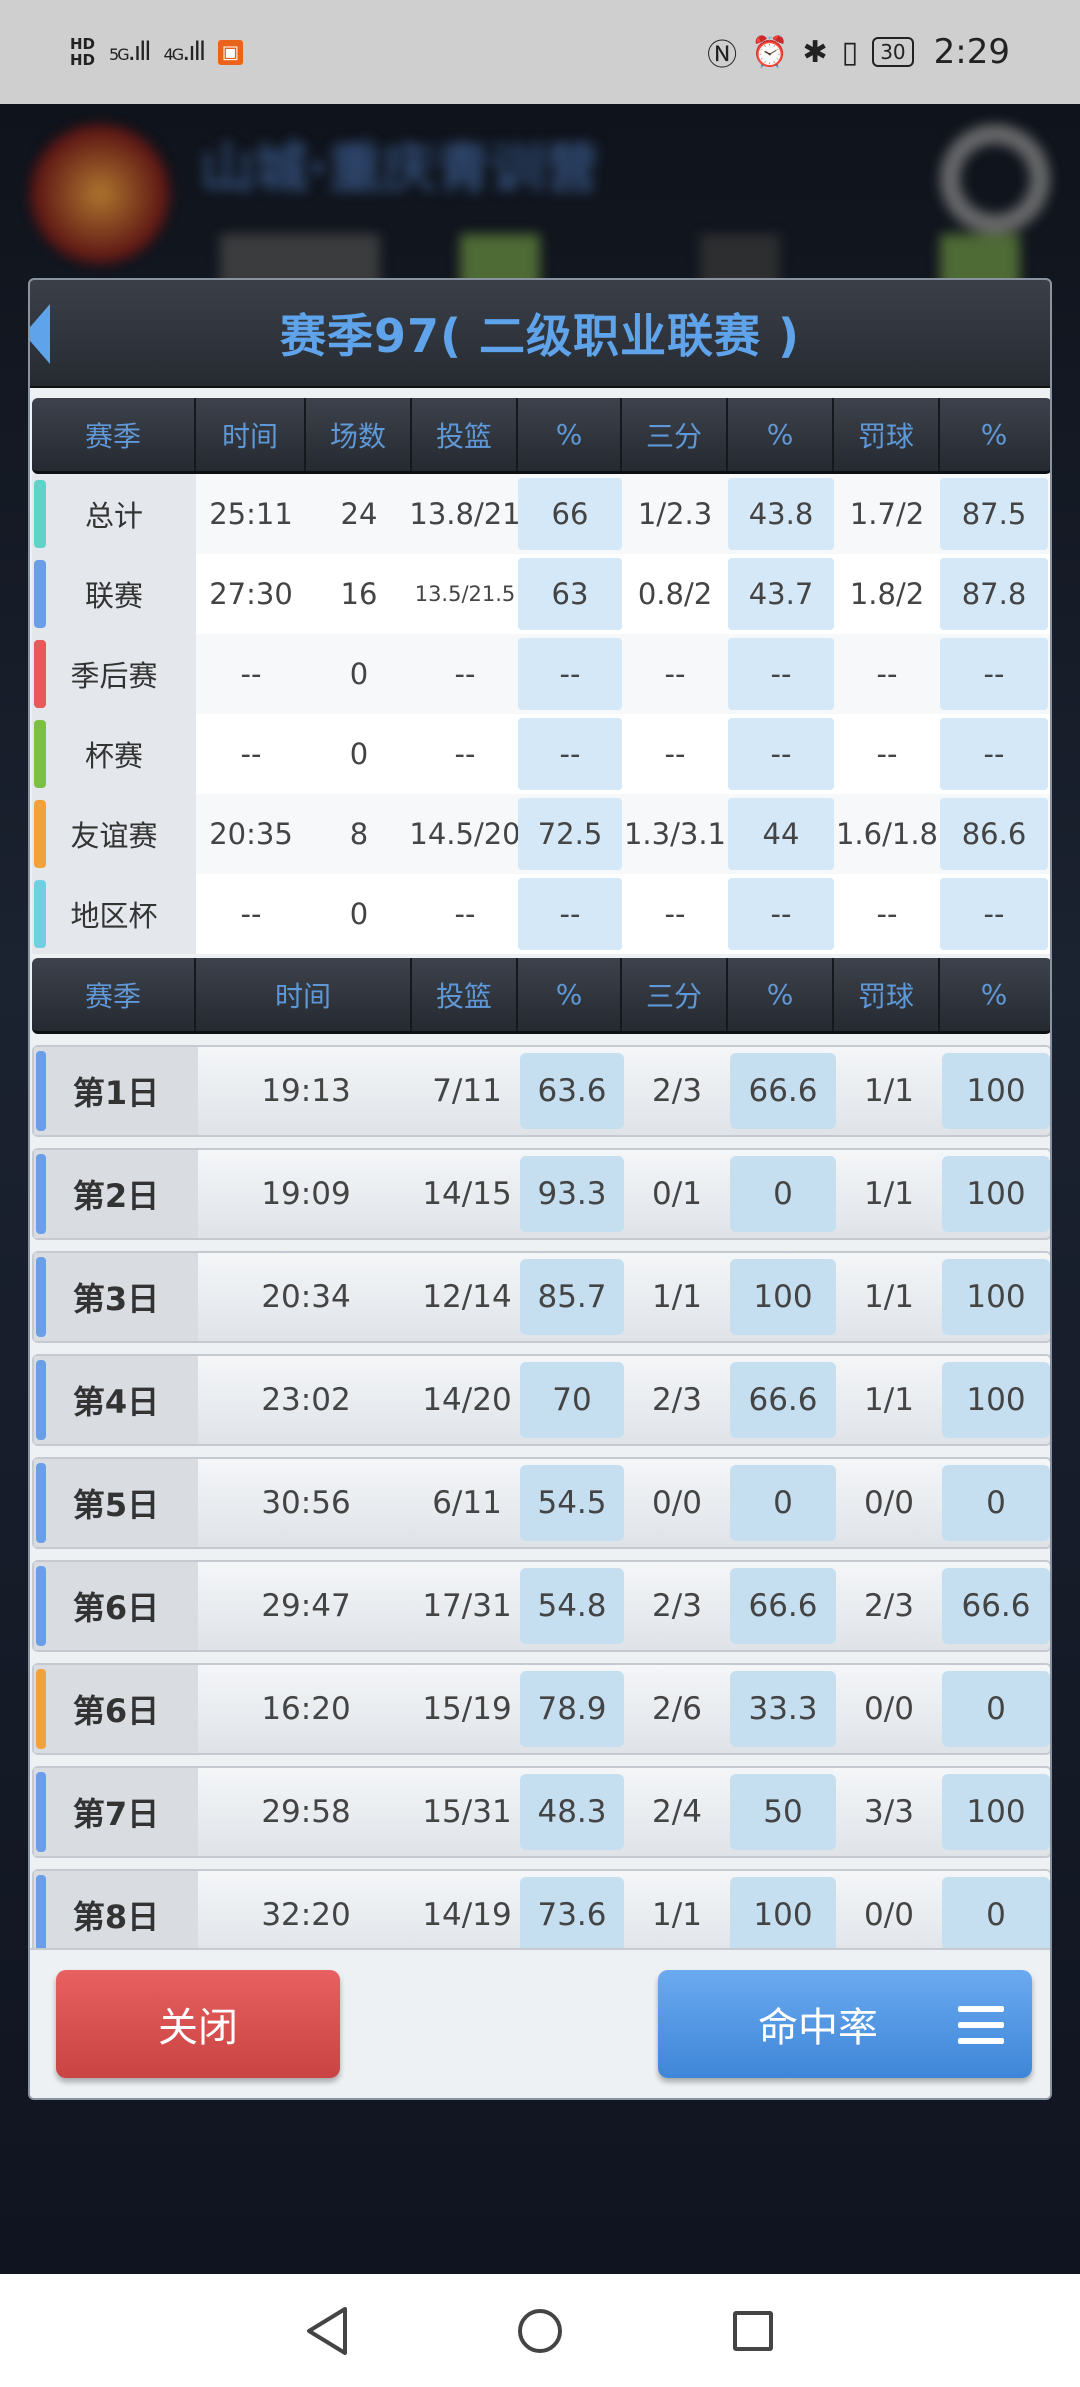 This screenshot has width=1080, height=2387. I want to click on nav-back-button, so click(327, 2331).